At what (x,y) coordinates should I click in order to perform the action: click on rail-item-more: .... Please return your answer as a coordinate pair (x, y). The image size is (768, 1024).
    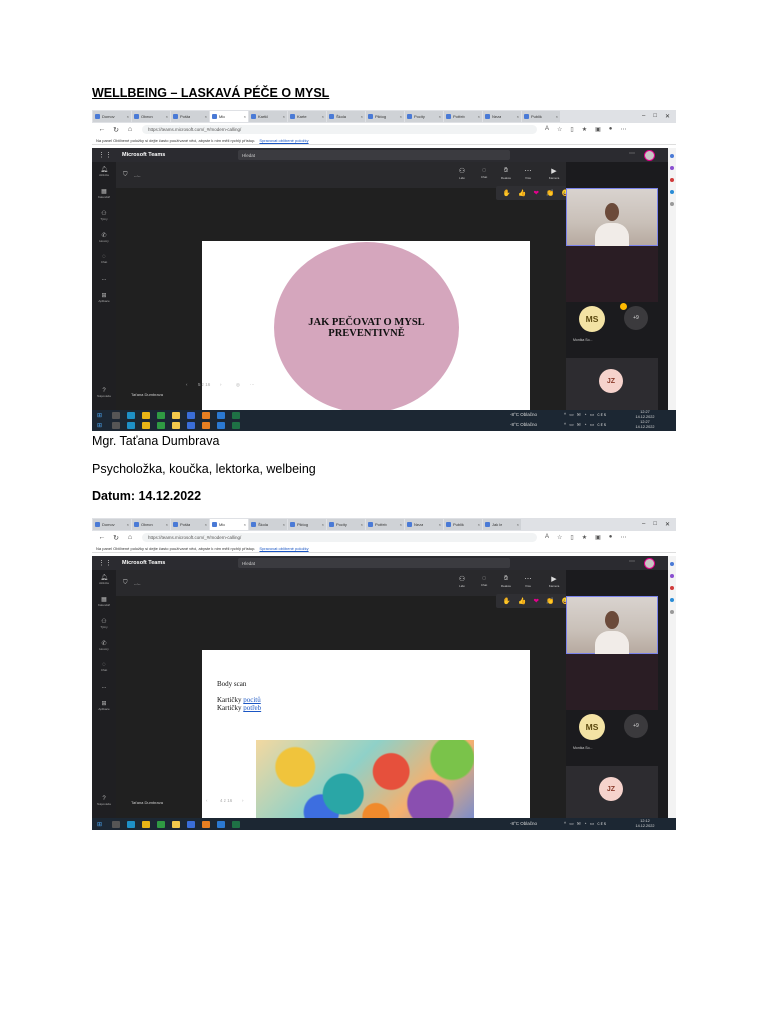
    Looking at the image, I should click on (104, 687).